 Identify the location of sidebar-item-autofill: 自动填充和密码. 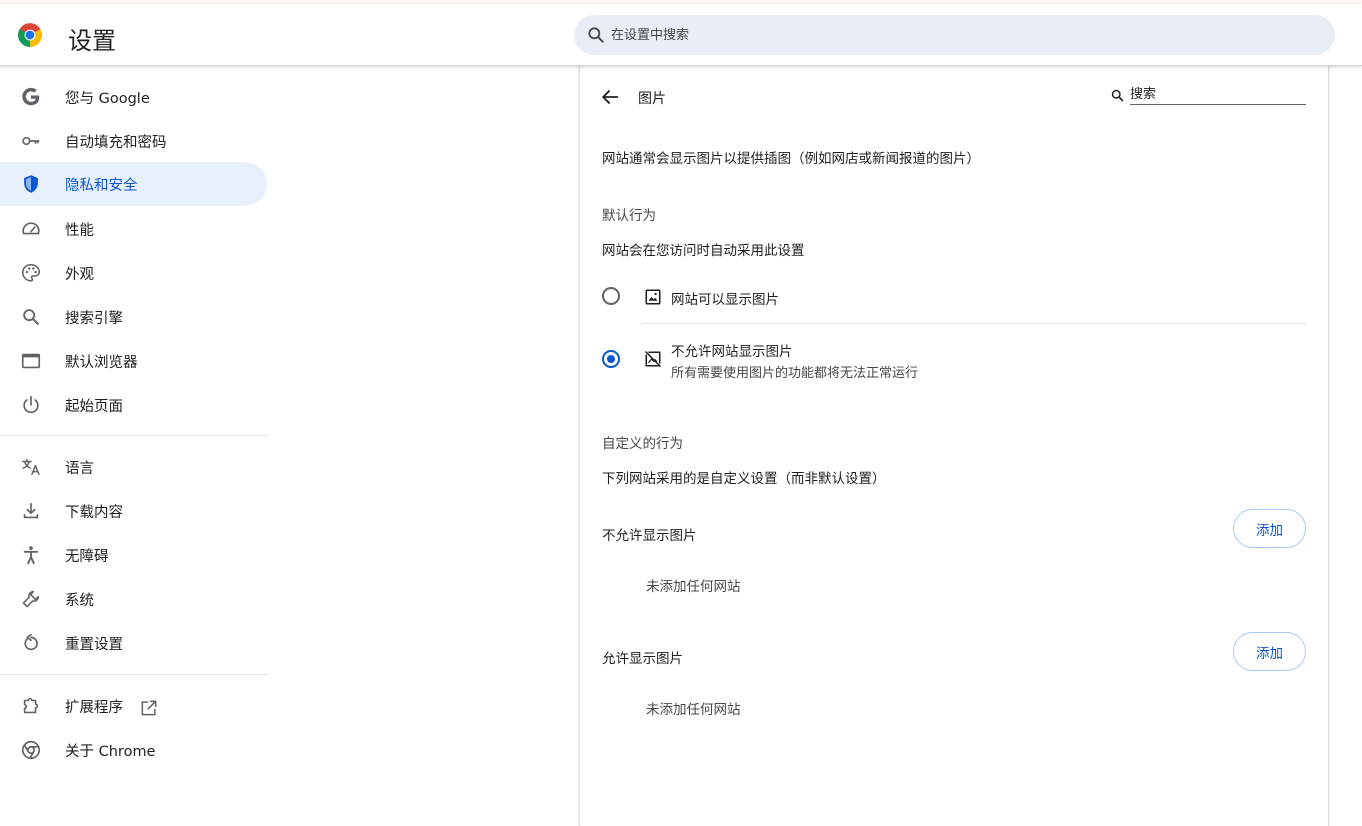
(133, 141).